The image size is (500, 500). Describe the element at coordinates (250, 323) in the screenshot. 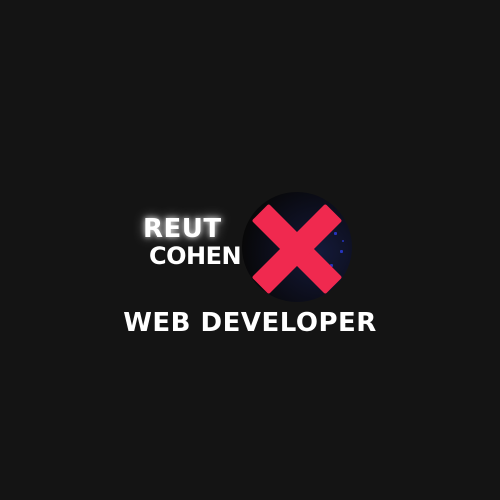

I see `tagline: WEB DEVELOPER` at that location.